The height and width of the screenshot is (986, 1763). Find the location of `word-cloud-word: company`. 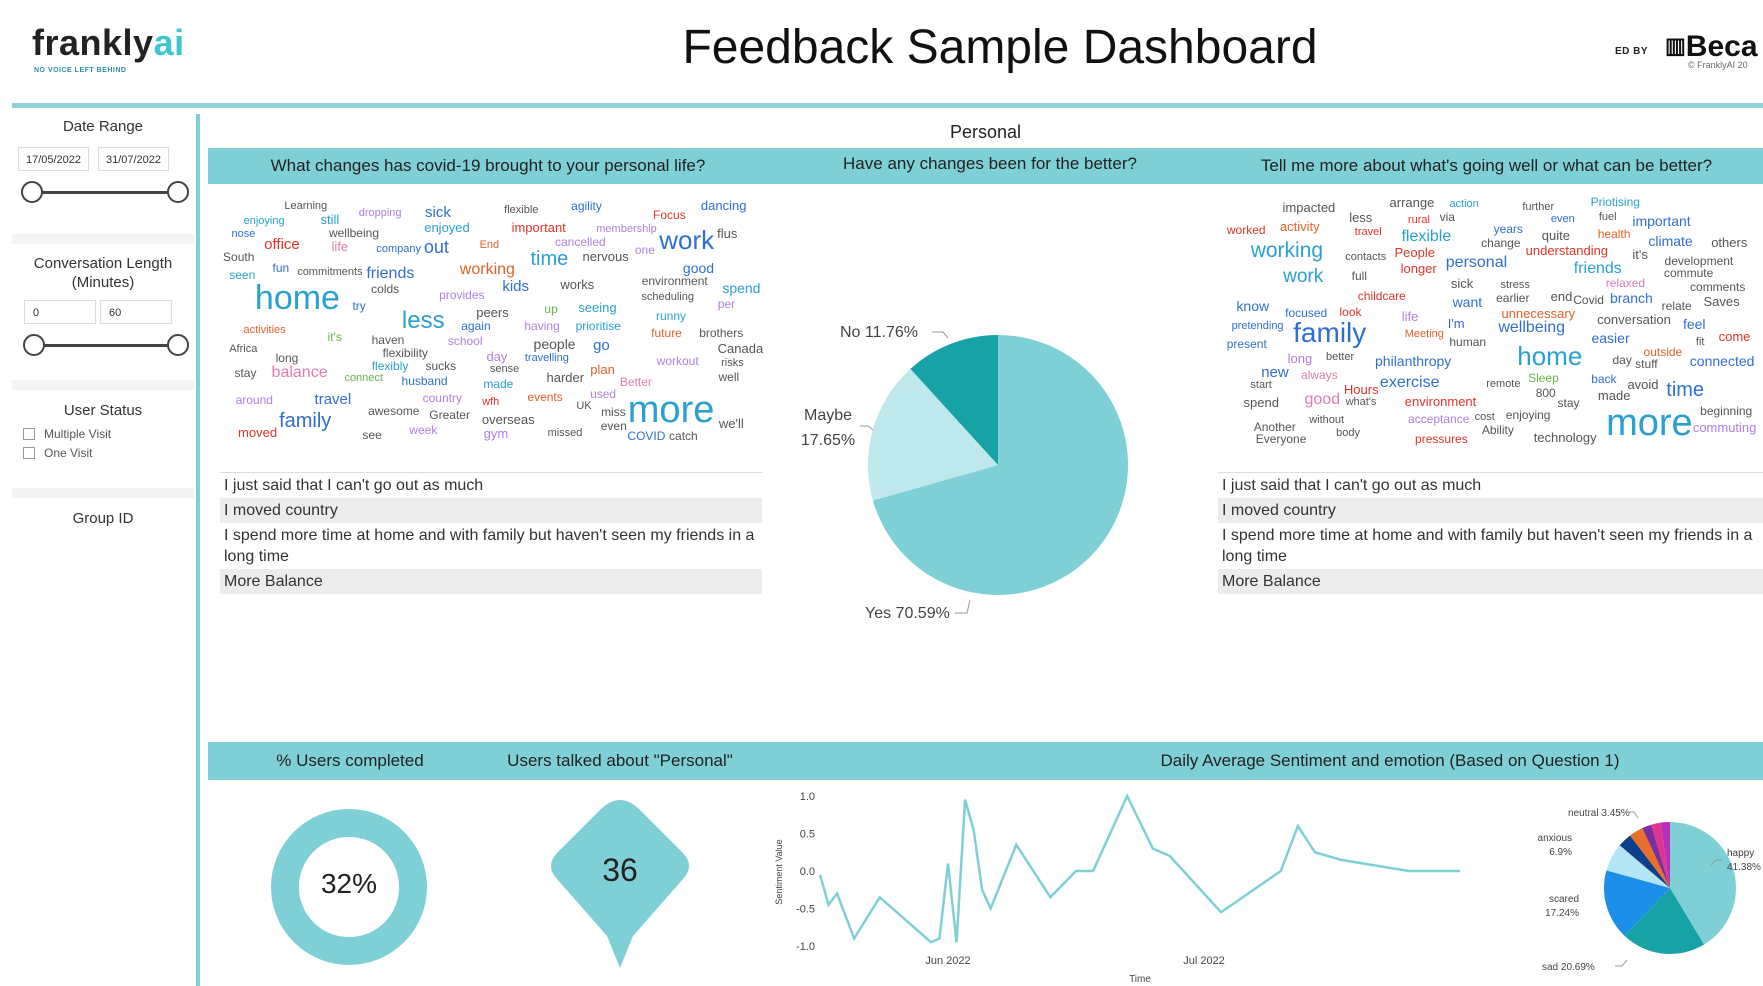

word-cloud-word: company is located at coordinates (399, 248).